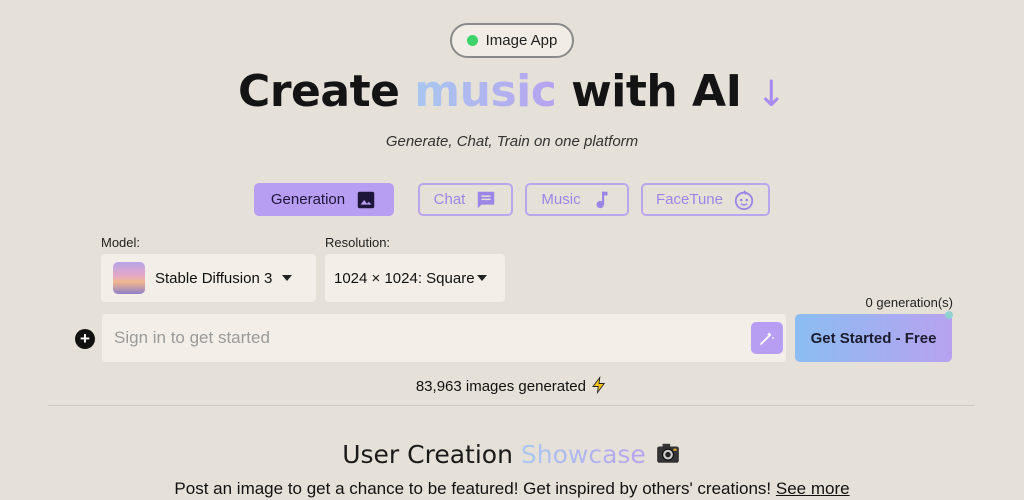  I want to click on tab-label: Generation, so click(308, 199).